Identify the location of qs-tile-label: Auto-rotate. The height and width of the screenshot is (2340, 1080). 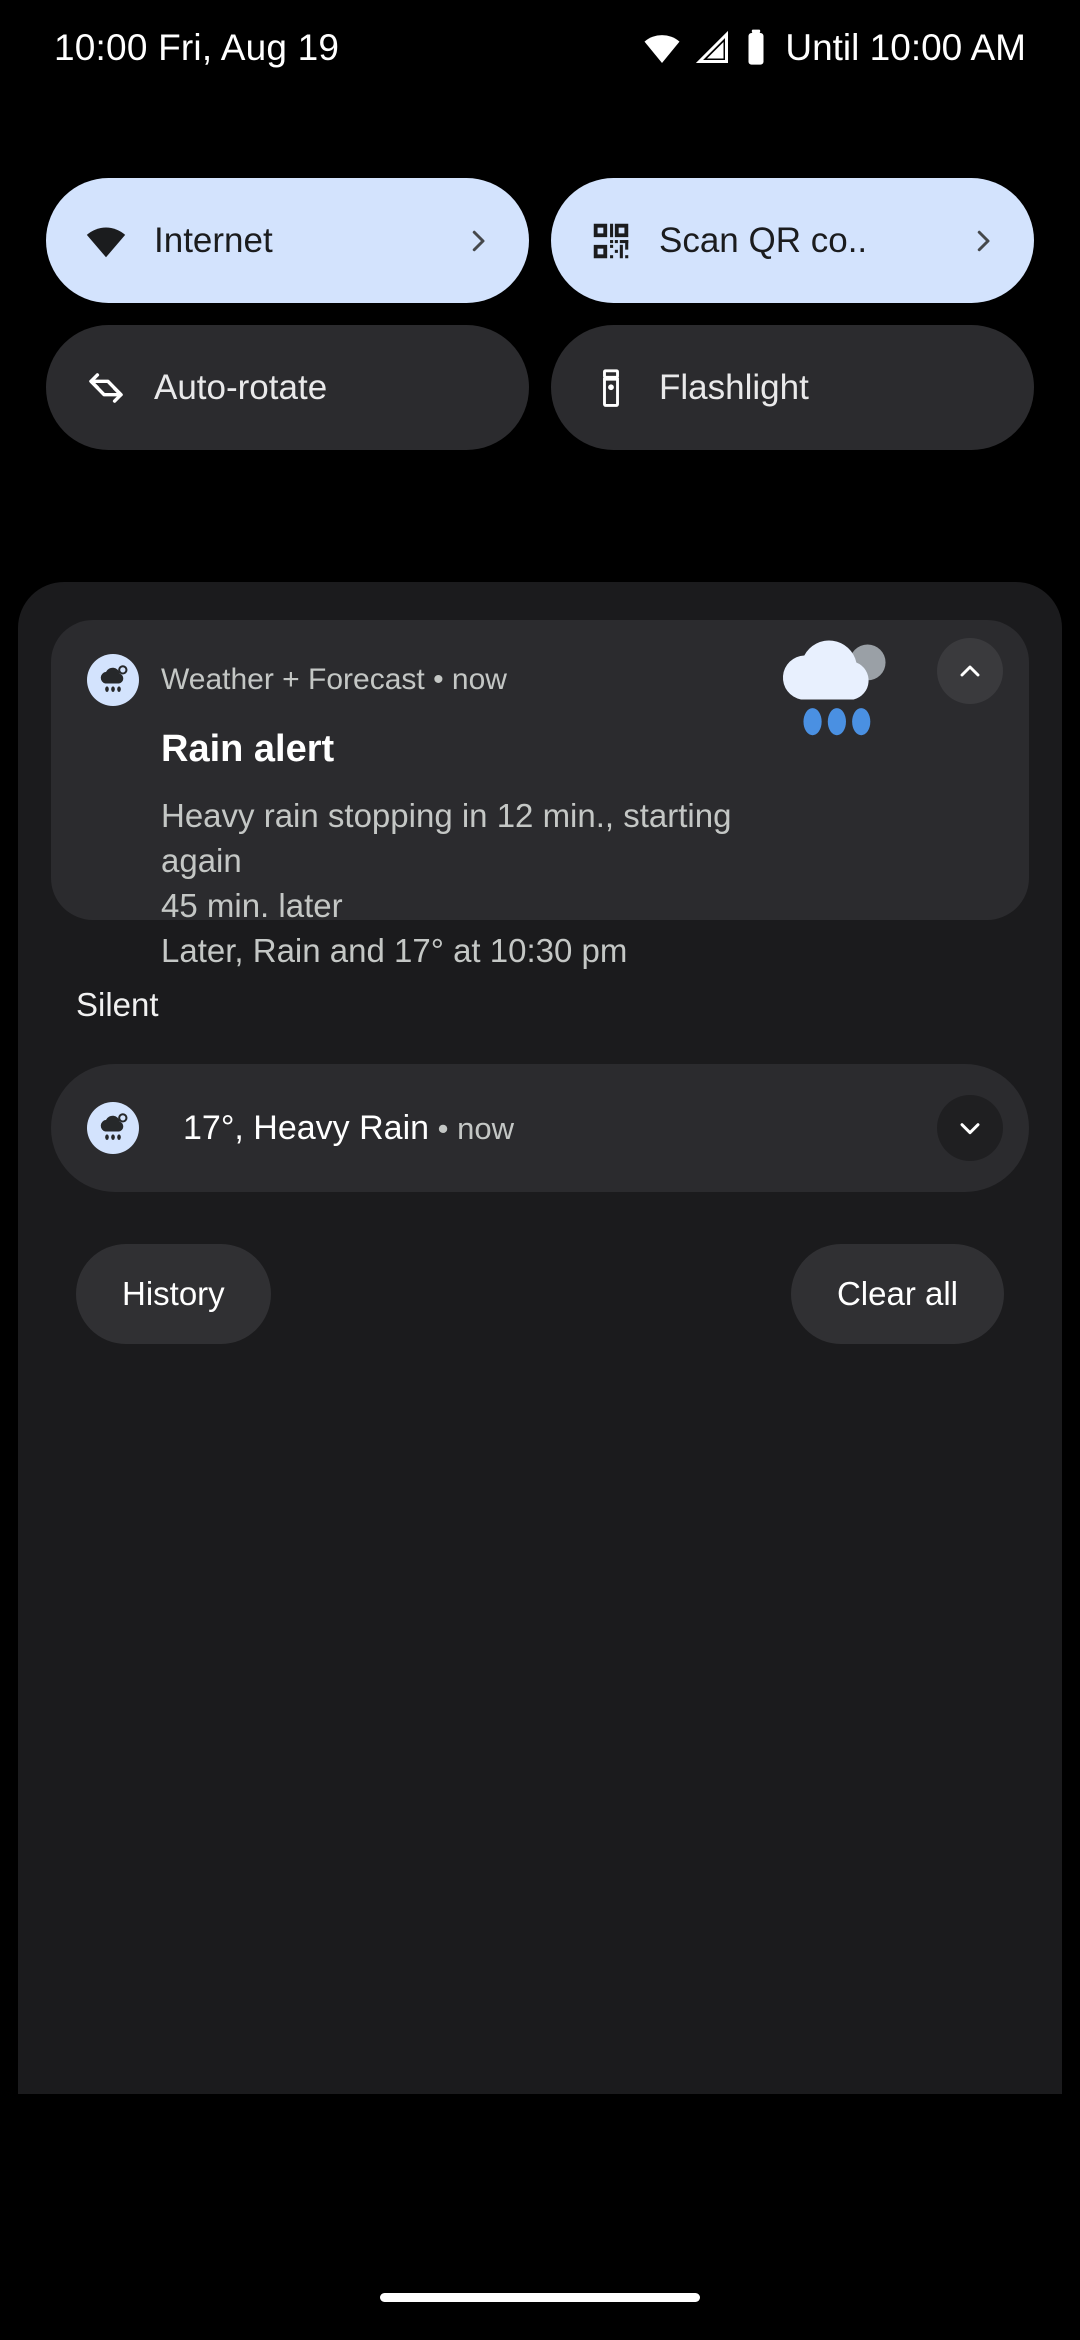
(241, 387).